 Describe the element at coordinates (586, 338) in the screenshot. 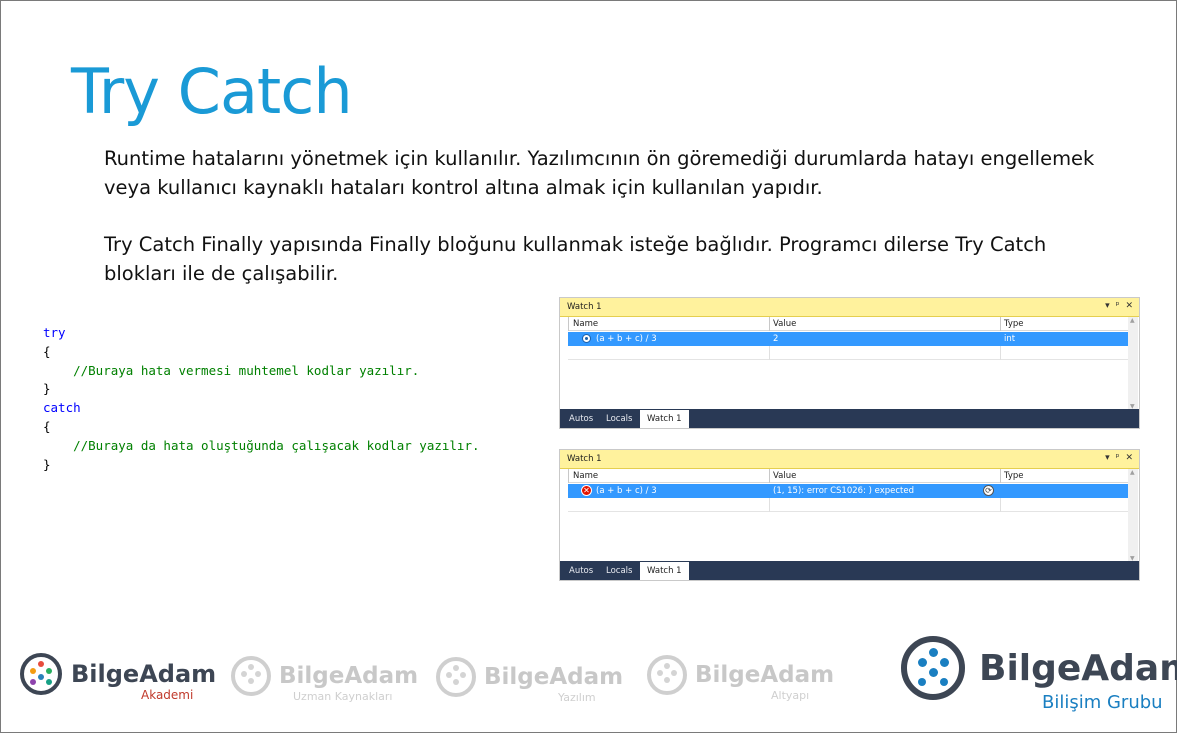

I see `watch-icon` at that location.